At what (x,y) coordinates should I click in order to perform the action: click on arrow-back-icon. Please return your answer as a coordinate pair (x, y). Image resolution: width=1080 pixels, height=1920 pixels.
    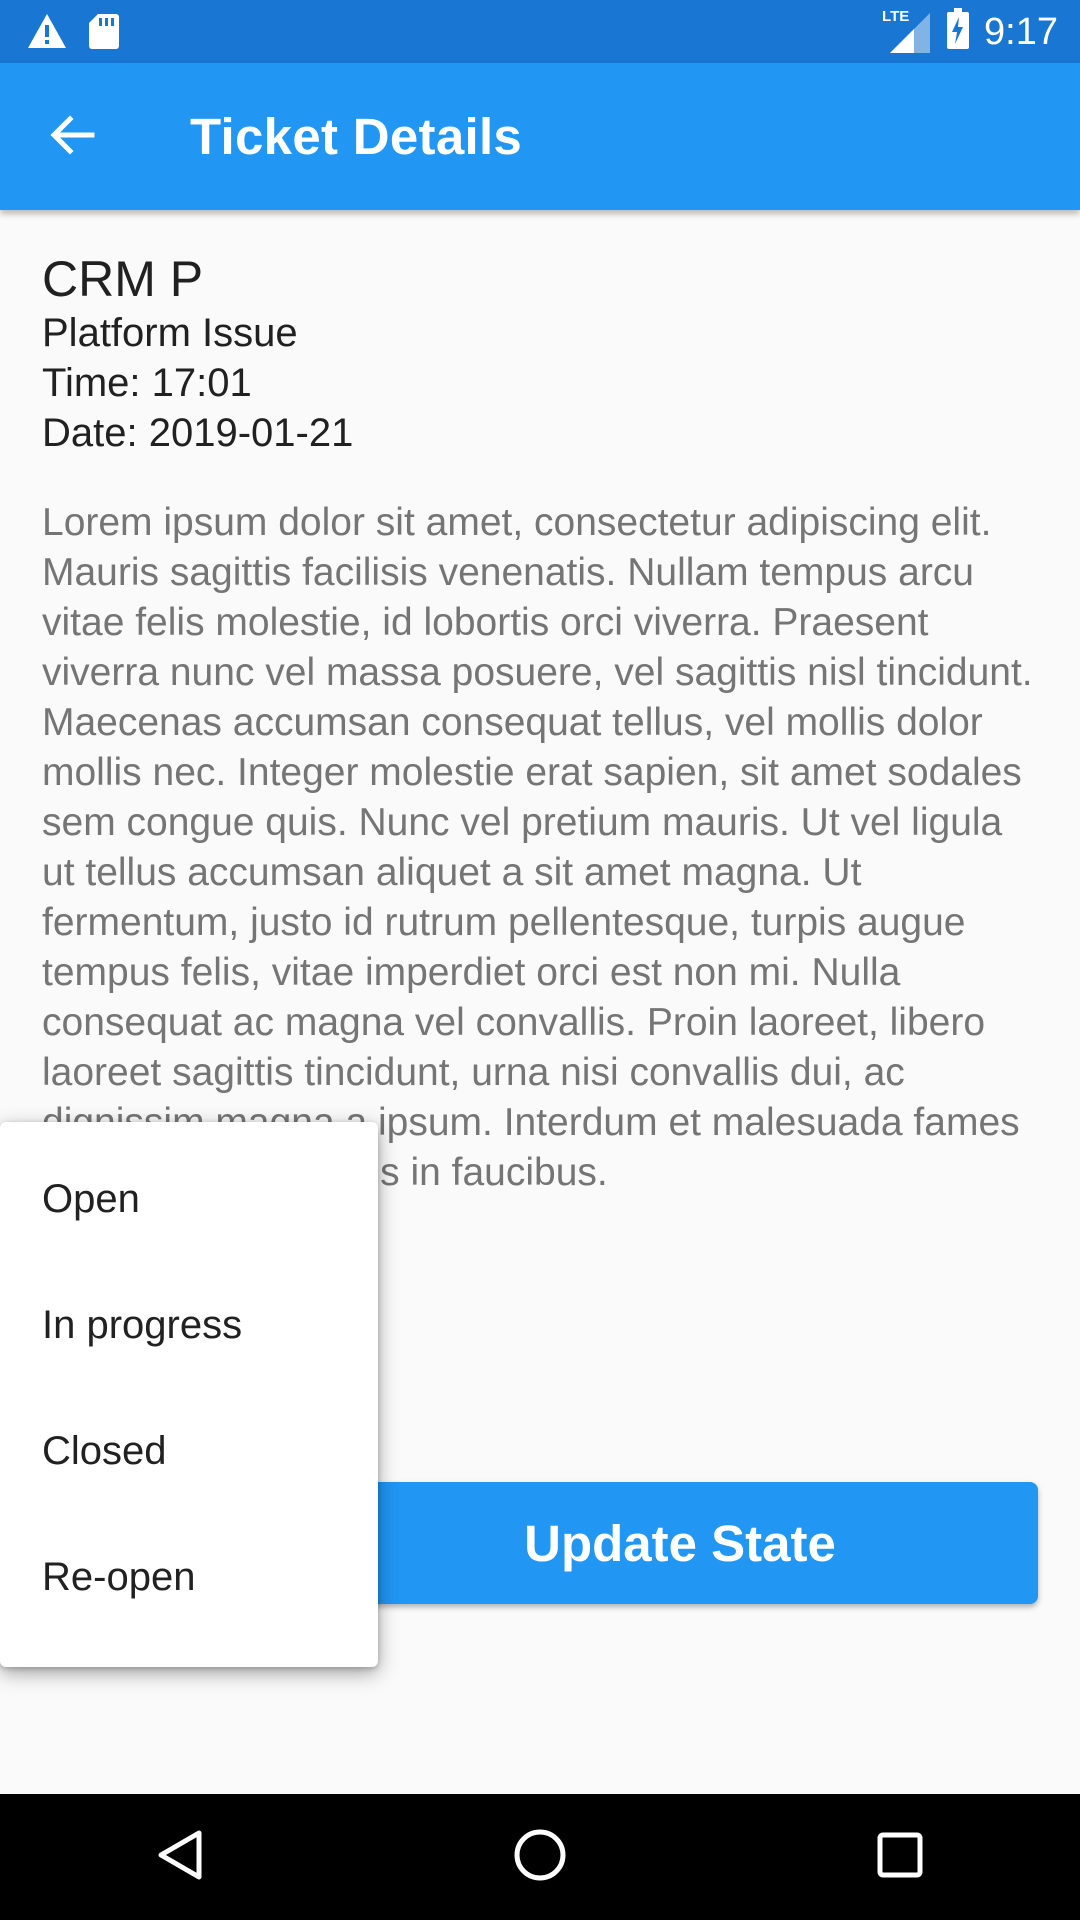
    Looking at the image, I should click on (72, 137).